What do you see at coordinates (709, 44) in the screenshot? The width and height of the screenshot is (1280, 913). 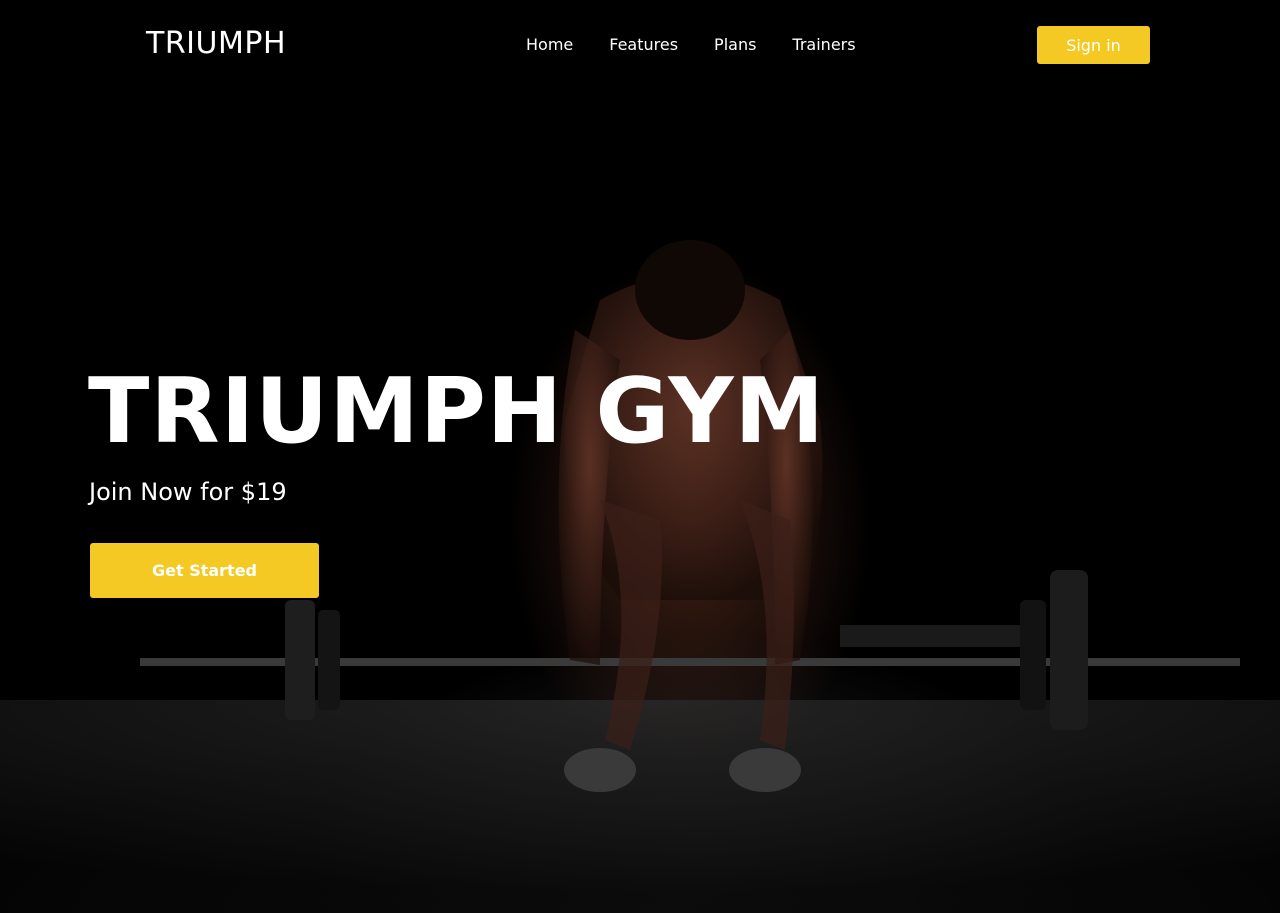 I see `main-nav: Home Features Plans Trainers` at bounding box center [709, 44].